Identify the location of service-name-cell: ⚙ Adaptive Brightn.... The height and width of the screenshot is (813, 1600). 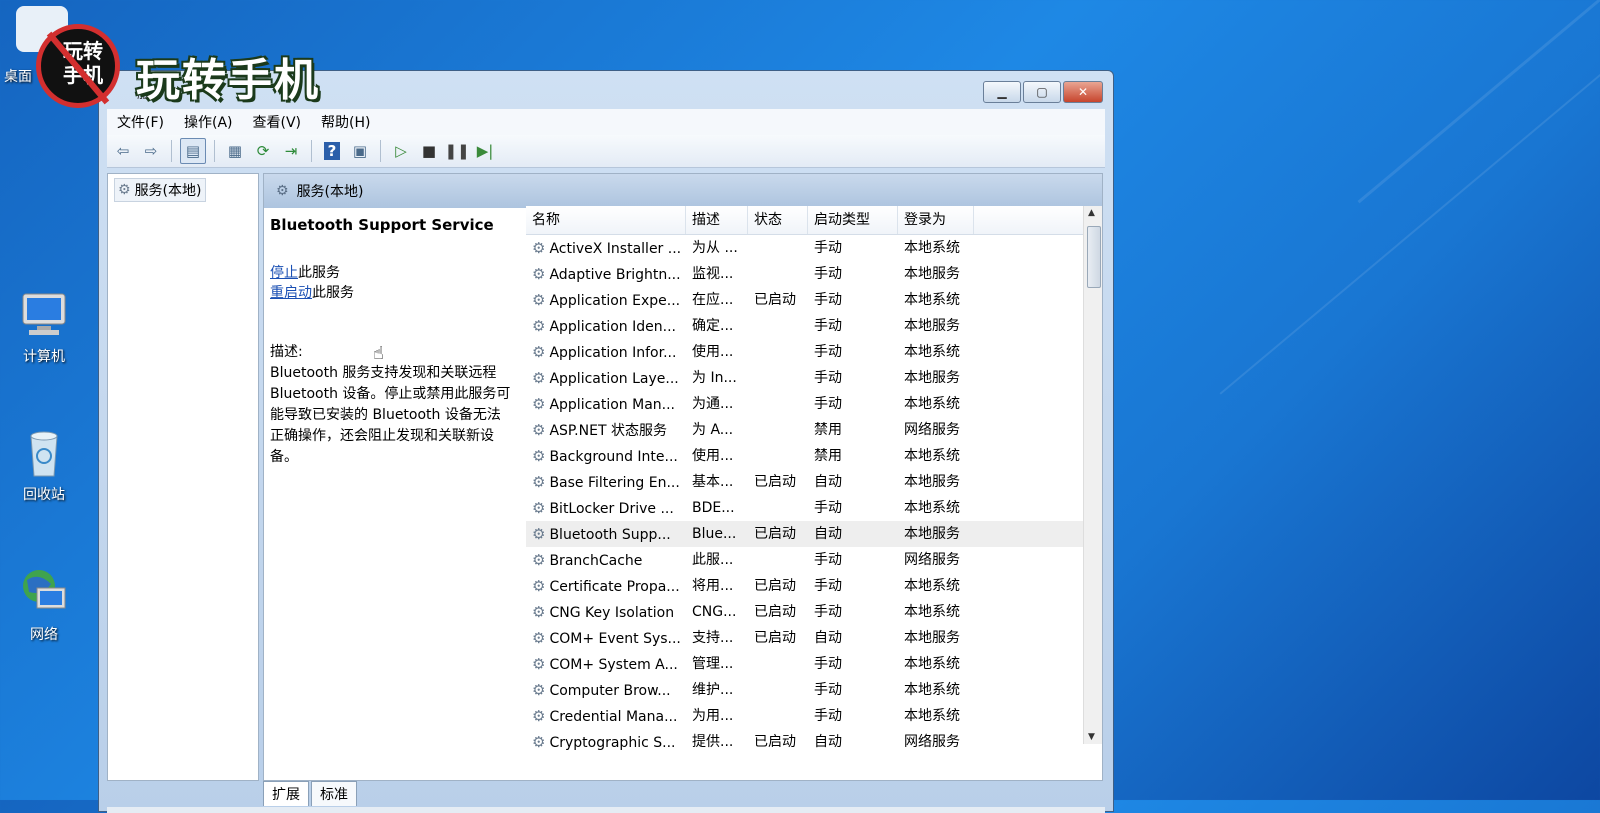
(606, 274).